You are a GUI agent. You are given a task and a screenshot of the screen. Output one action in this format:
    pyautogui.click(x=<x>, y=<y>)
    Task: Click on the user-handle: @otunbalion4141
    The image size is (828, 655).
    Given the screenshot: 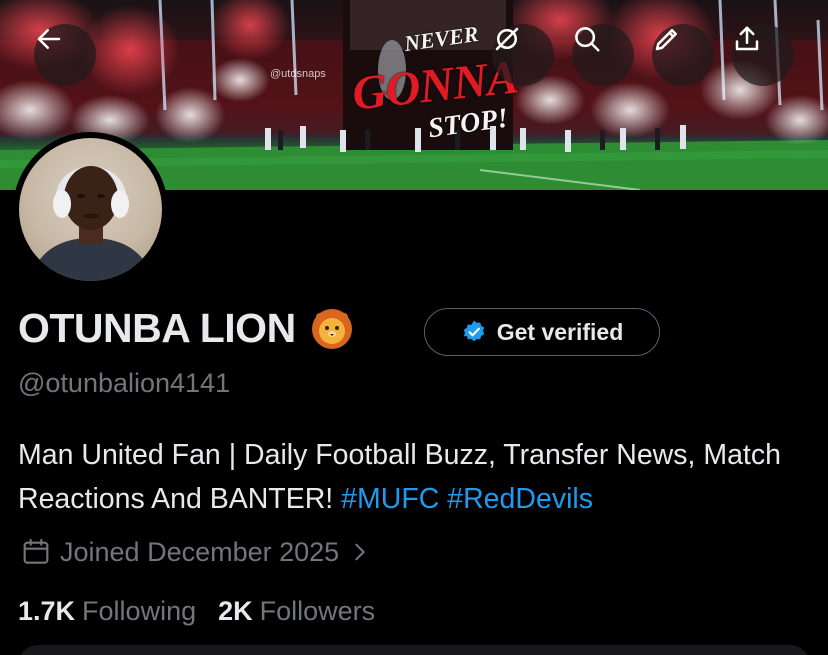 What is the action you would take?
    pyautogui.click(x=124, y=383)
    